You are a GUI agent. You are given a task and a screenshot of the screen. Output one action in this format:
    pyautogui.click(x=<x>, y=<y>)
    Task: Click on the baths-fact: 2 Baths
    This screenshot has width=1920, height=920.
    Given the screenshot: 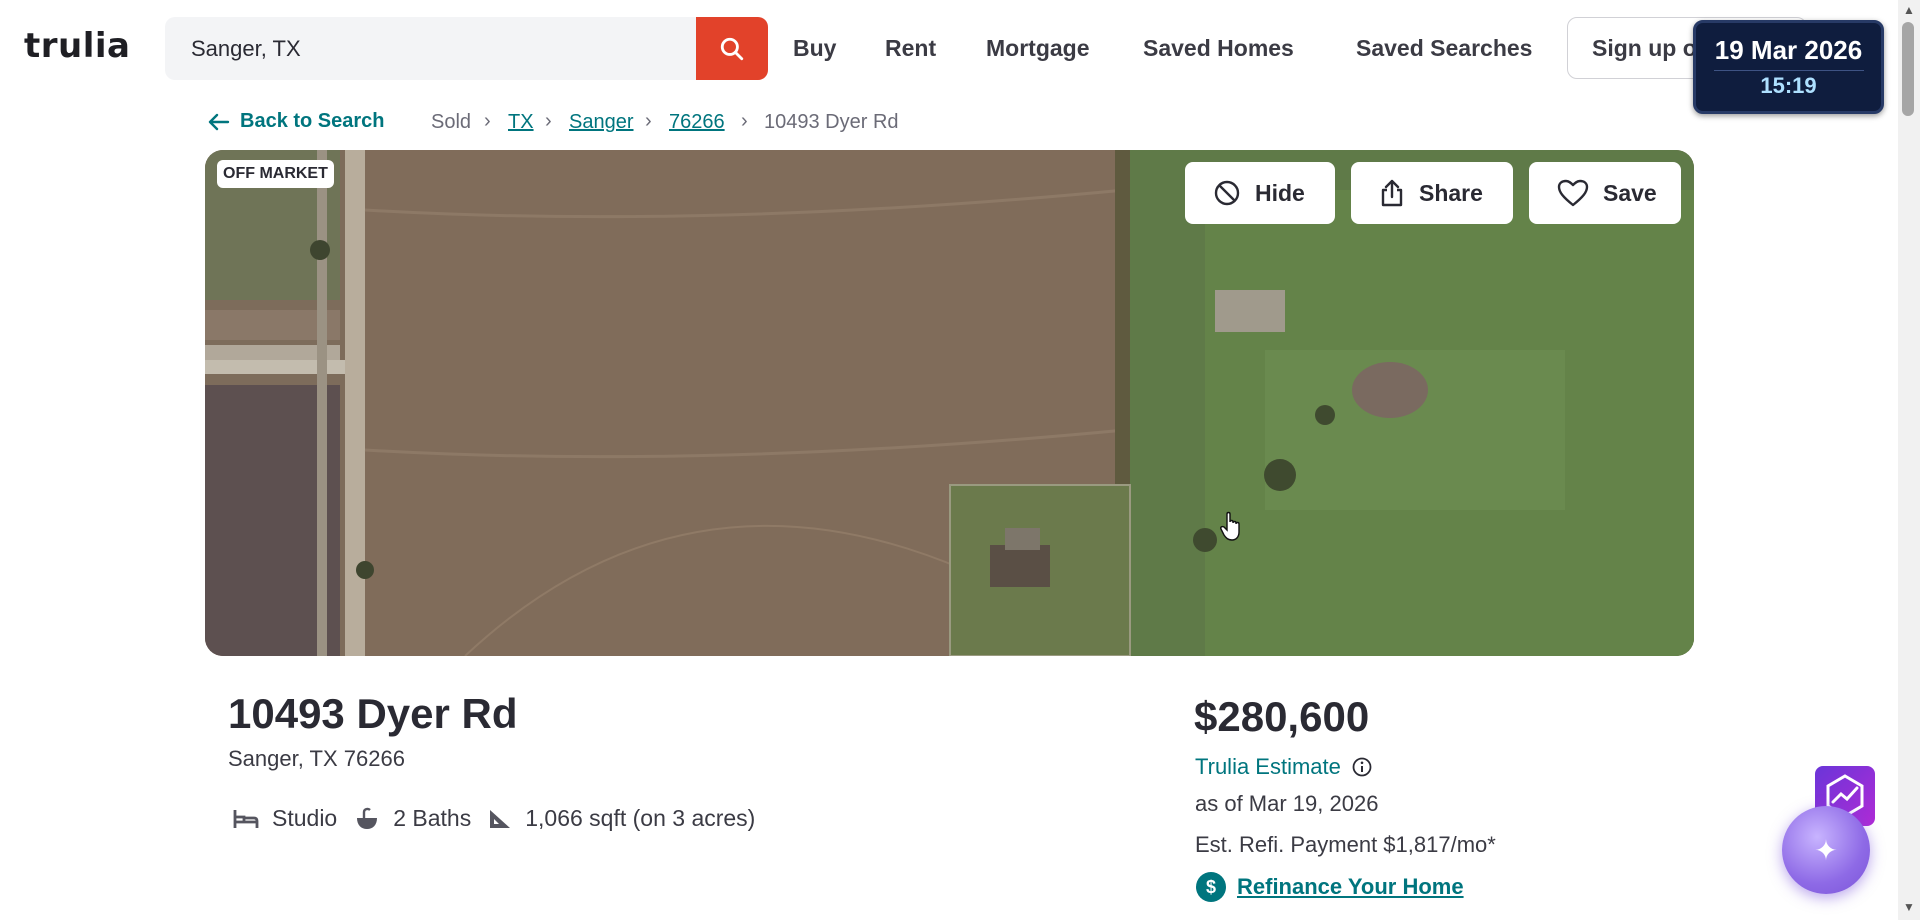 What is the action you would take?
    pyautogui.click(x=412, y=818)
    